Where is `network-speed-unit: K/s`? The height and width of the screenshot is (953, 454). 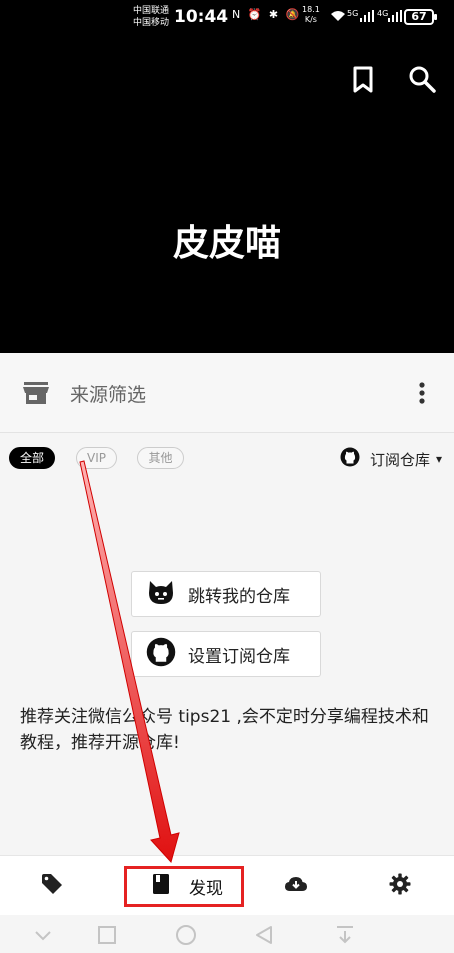 network-speed-unit: K/s is located at coordinates (310, 19).